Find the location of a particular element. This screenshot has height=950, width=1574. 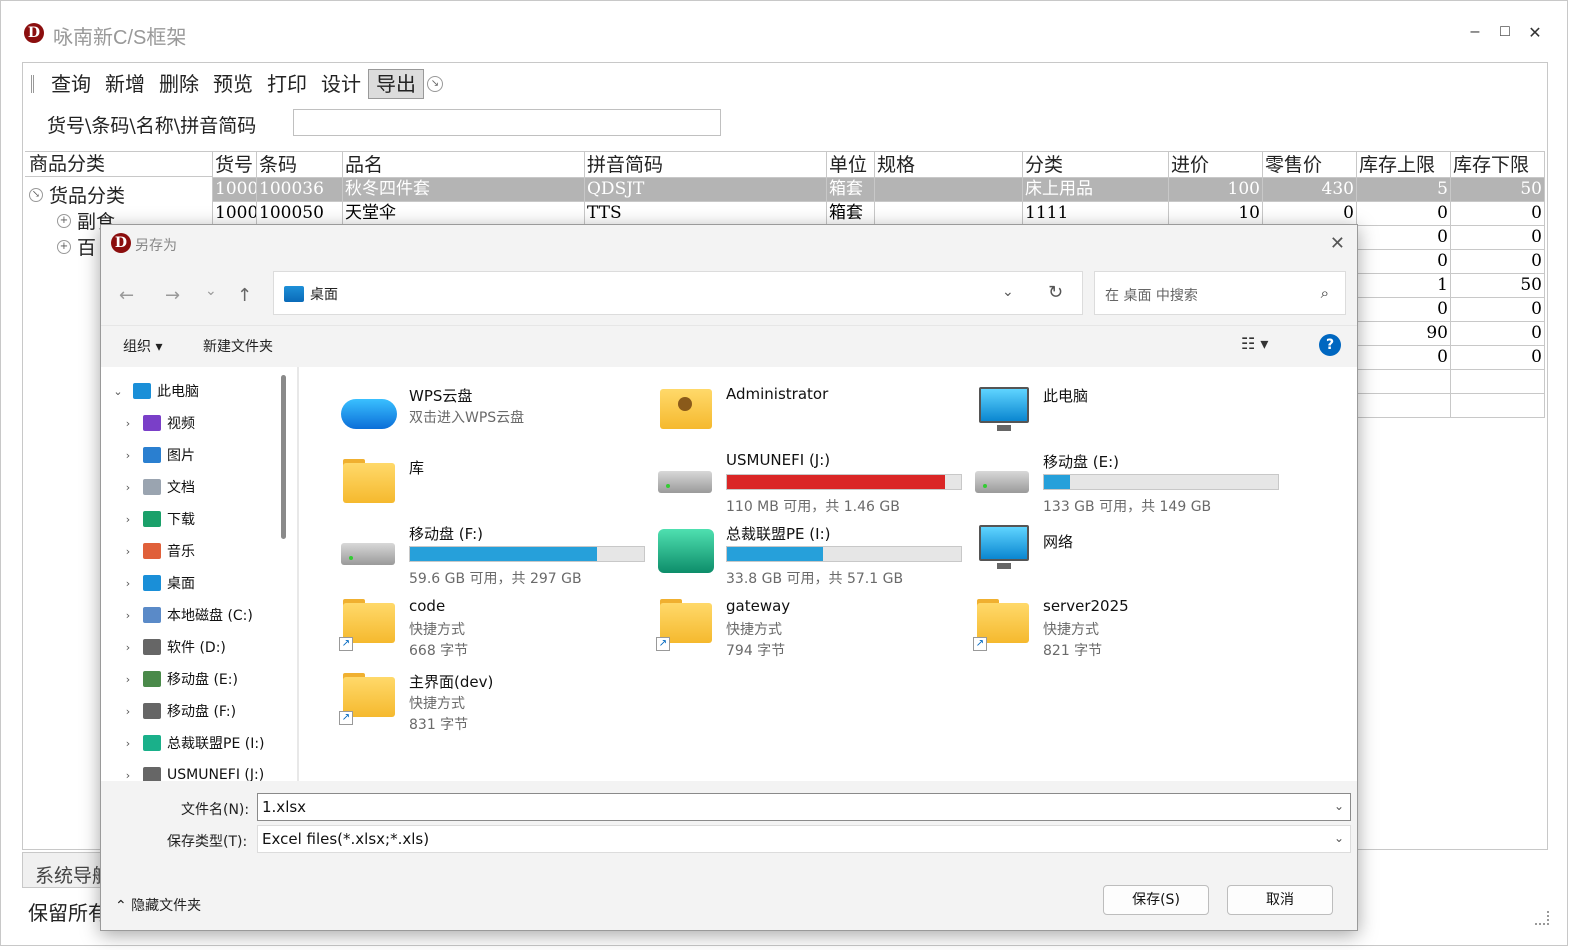

nav-item: › 移动盘 (E:) is located at coordinates (178, 679).